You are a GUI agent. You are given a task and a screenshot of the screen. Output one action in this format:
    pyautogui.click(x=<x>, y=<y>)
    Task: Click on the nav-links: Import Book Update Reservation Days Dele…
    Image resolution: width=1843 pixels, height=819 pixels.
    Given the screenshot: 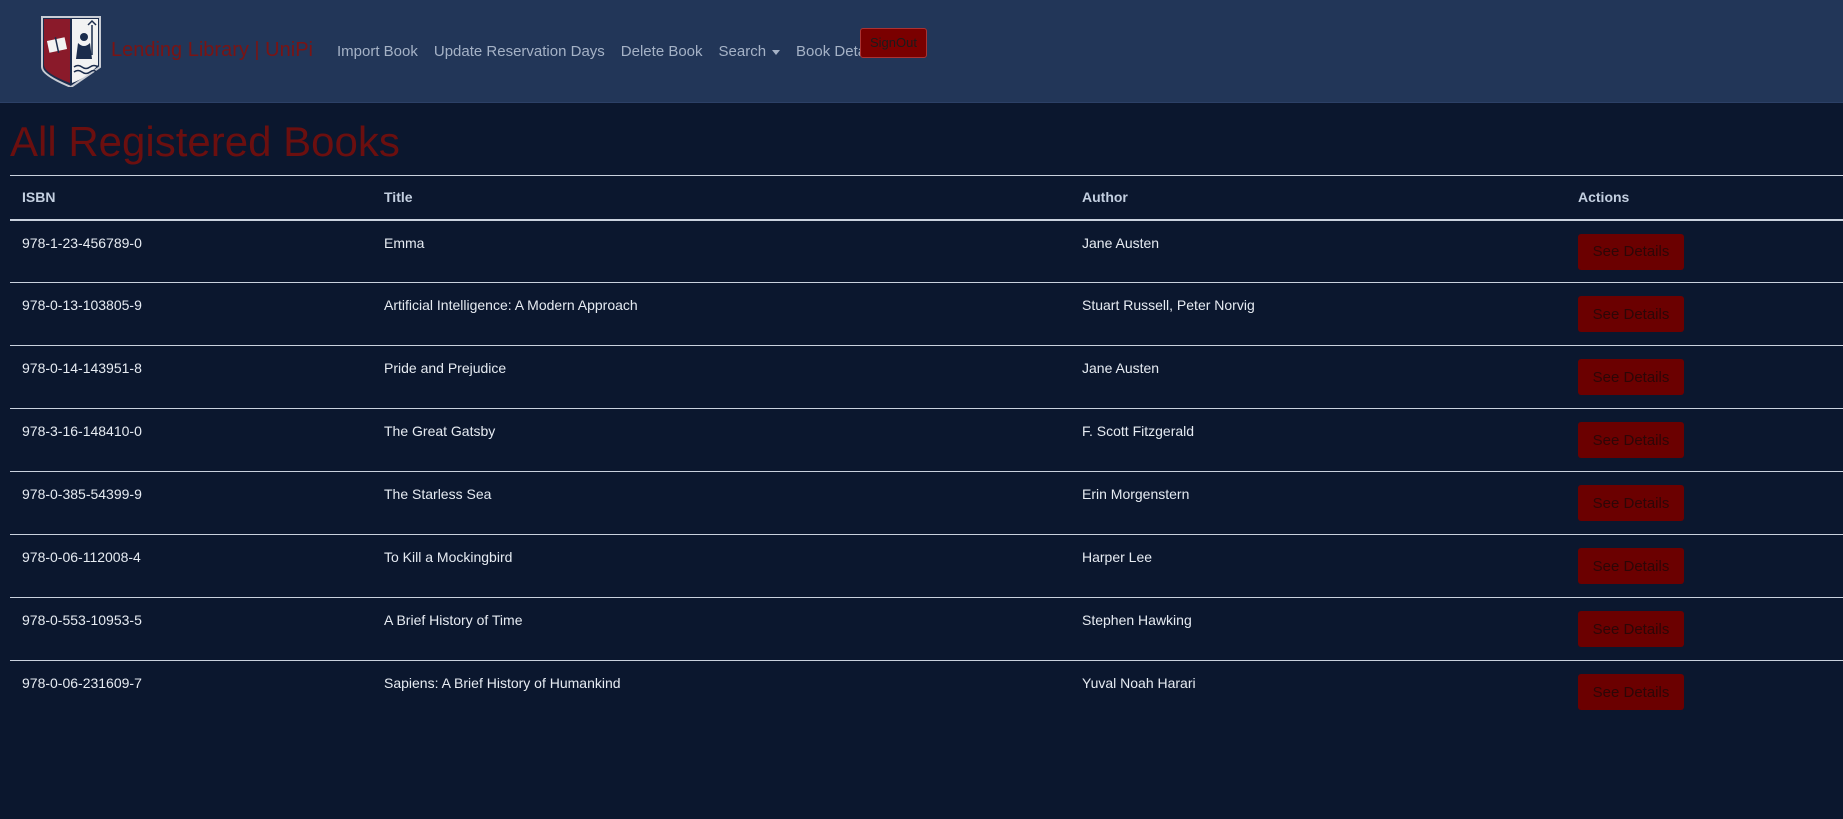 What is the action you would take?
    pyautogui.click(x=616, y=51)
    